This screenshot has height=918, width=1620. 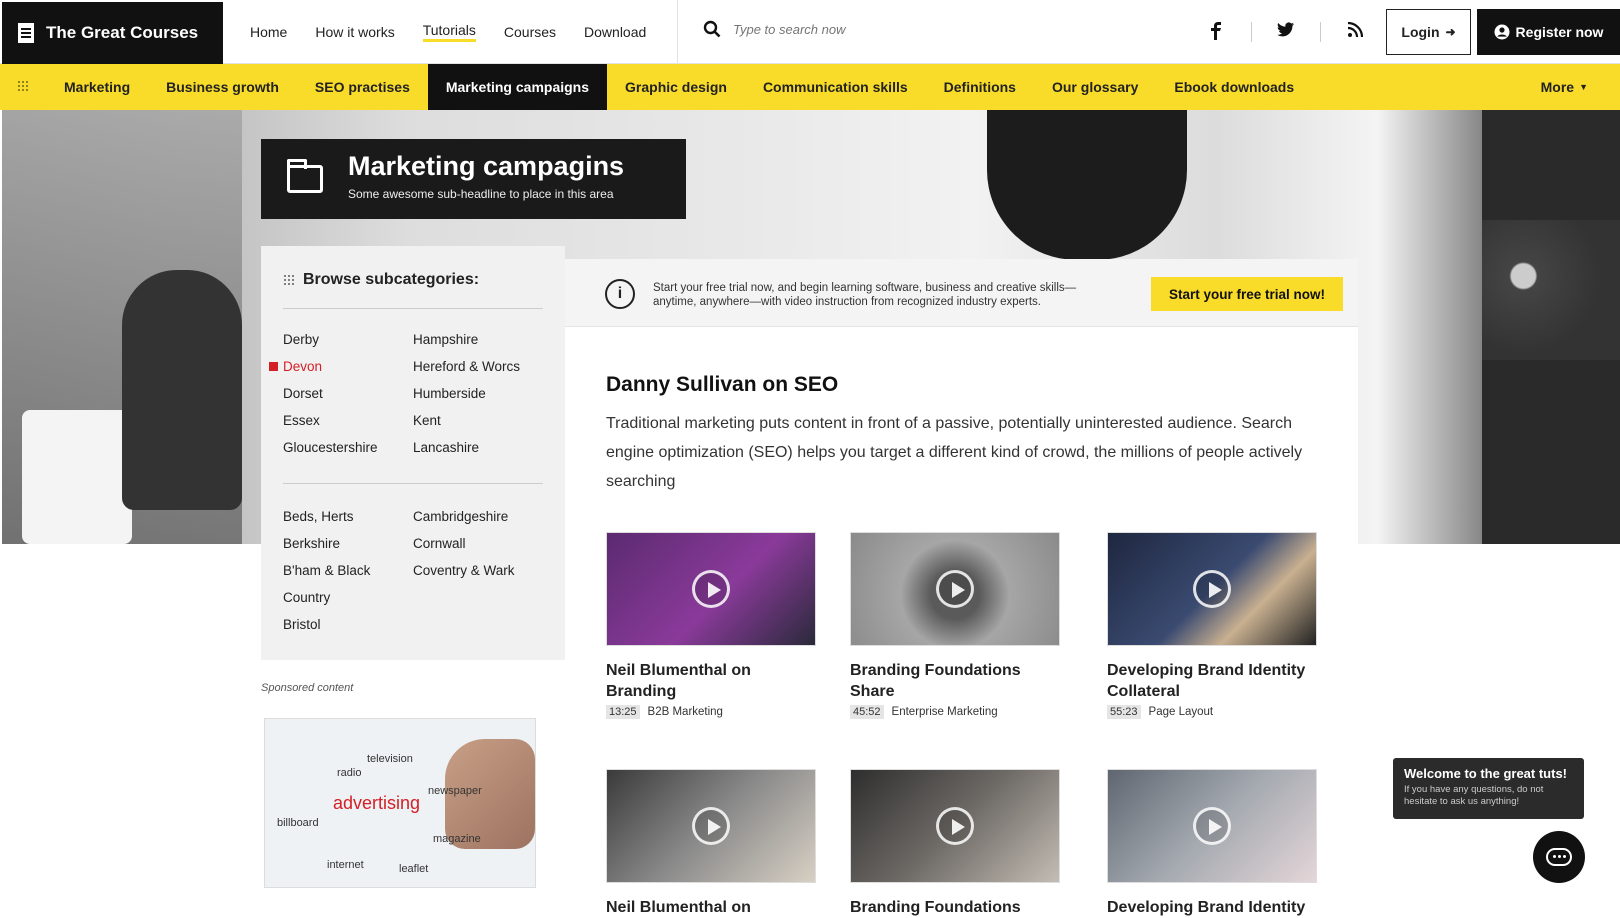 I want to click on video-duration: 13:25, so click(x=623, y=712).